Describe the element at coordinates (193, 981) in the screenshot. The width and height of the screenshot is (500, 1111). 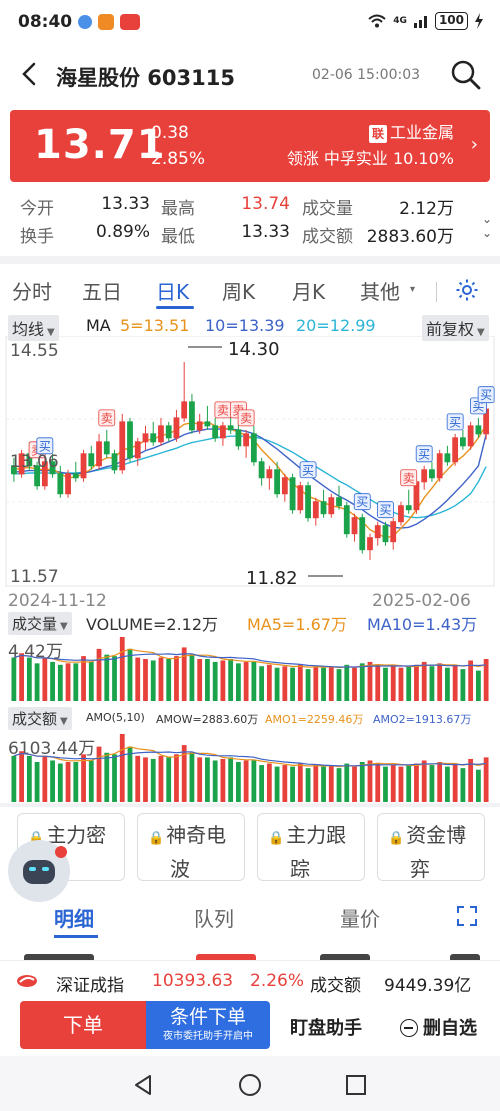
I see `index-value: 10393.63` at that location.